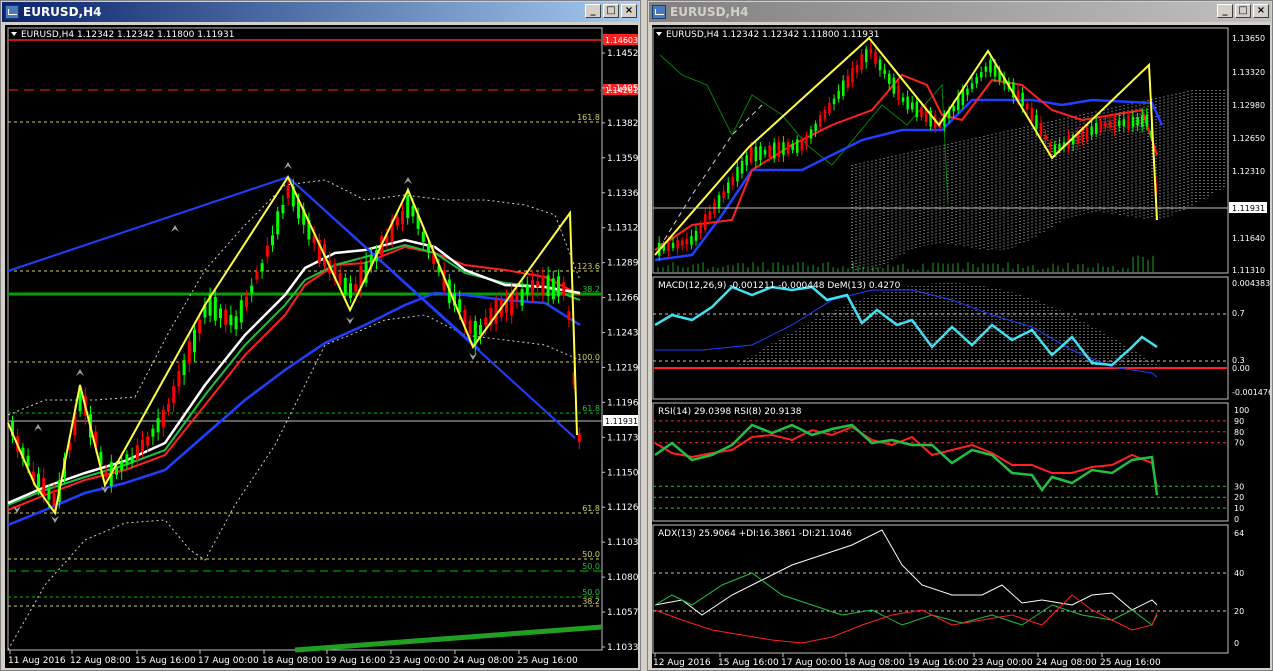  What do you see at coordinates (622, 473) in the screenshot?
I see `price-tick-label: 1.11500` at bounding box center [622, 473].